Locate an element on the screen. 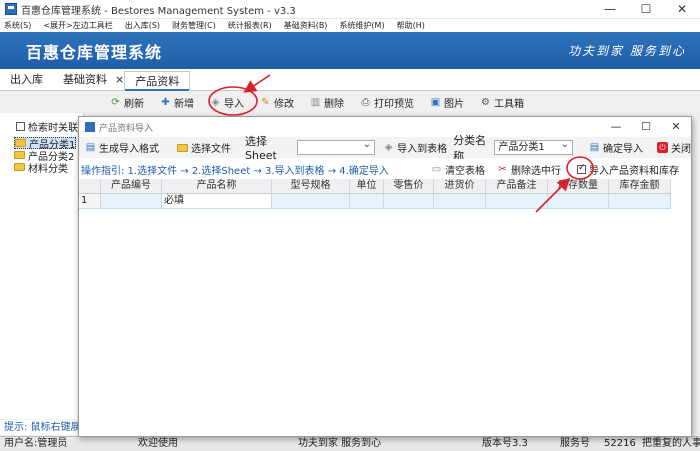 This screenshot has height=451, width=700. confirm-import-button: ▤ 确定导入 is located at coordinates (616, 147).